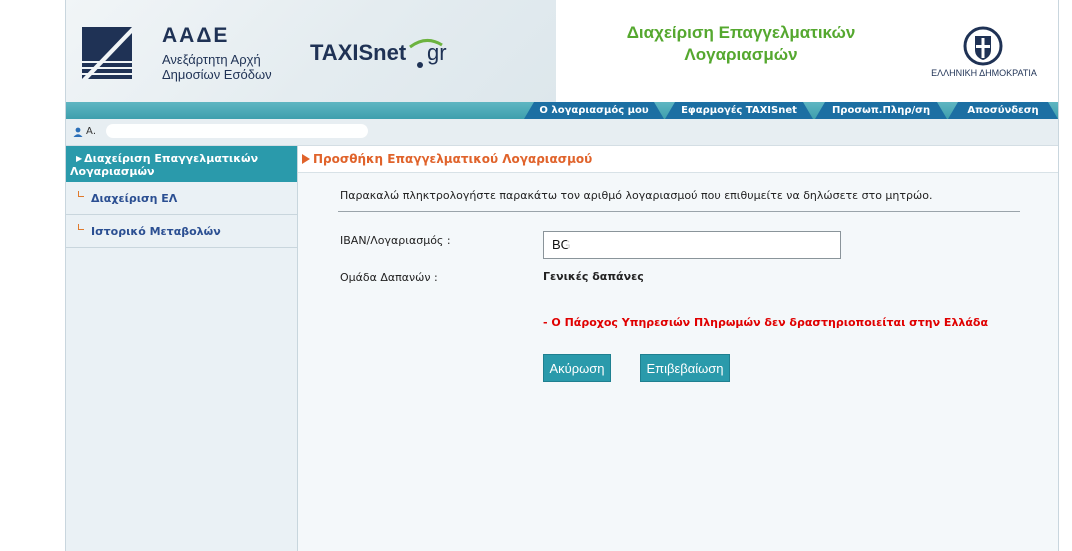  Describe the element at coordinates (453, 159) in the screenshot. I see `section-title: Προσθήκη Επαγγελματικού Λογαριασμού` at that location.